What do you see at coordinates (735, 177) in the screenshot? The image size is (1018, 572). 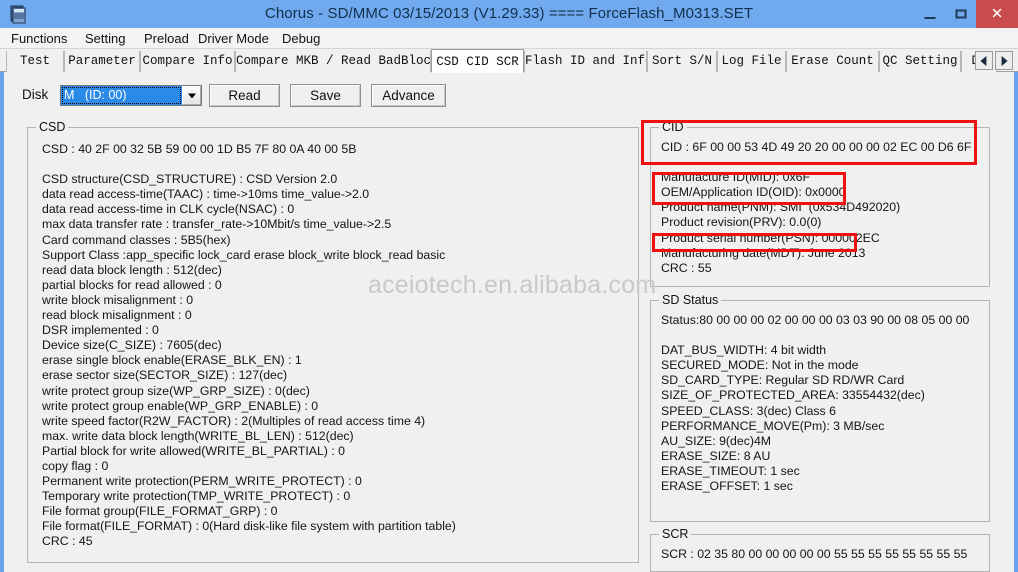 I see `text-line: Manufacture ID(MID): 0x6F` at bounding box center [735, 177].